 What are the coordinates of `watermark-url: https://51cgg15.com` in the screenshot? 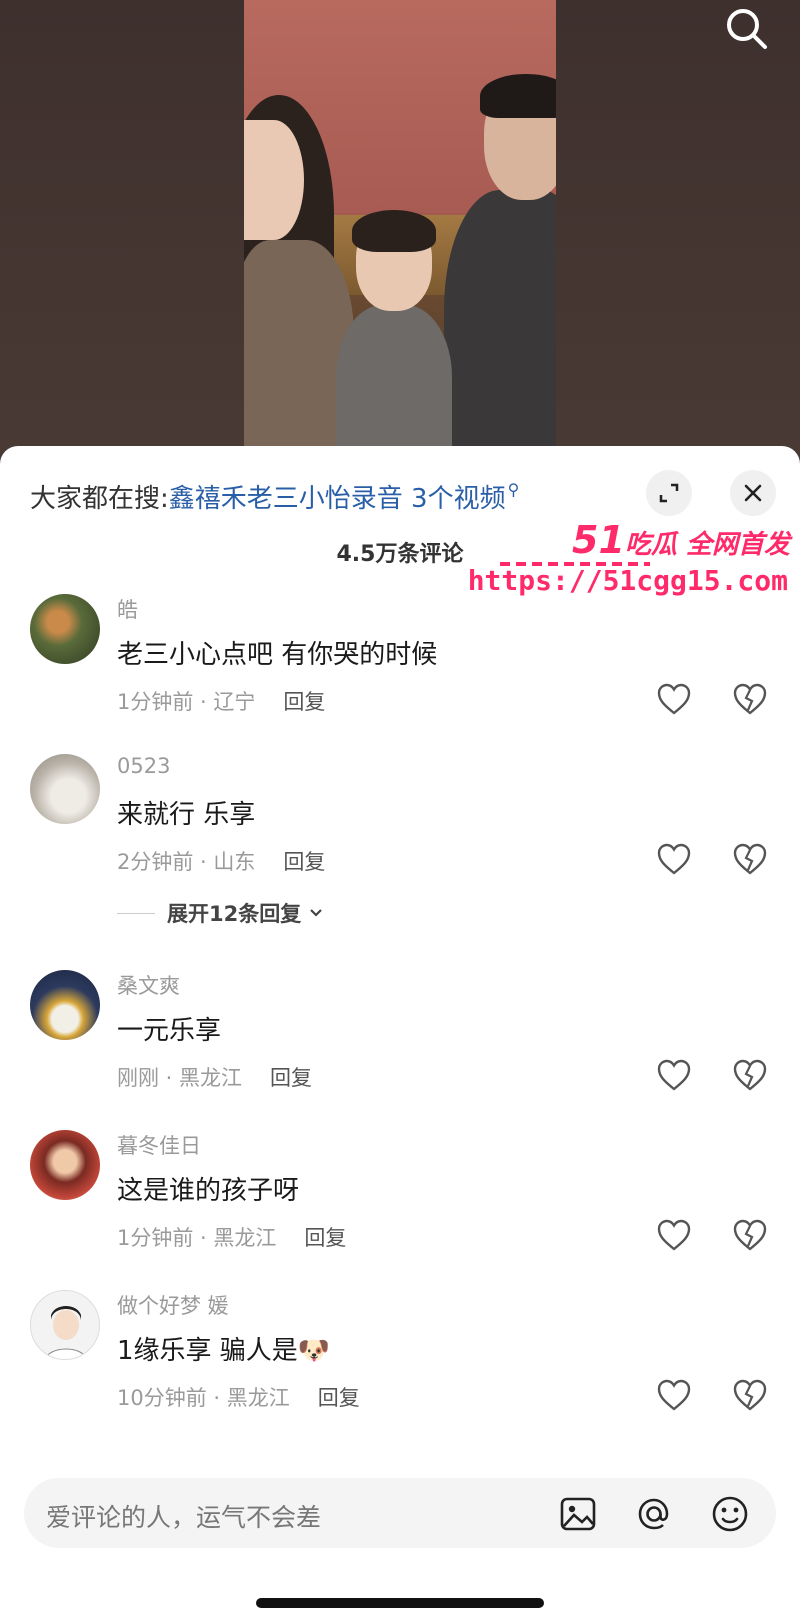 It's located at (627, 580).